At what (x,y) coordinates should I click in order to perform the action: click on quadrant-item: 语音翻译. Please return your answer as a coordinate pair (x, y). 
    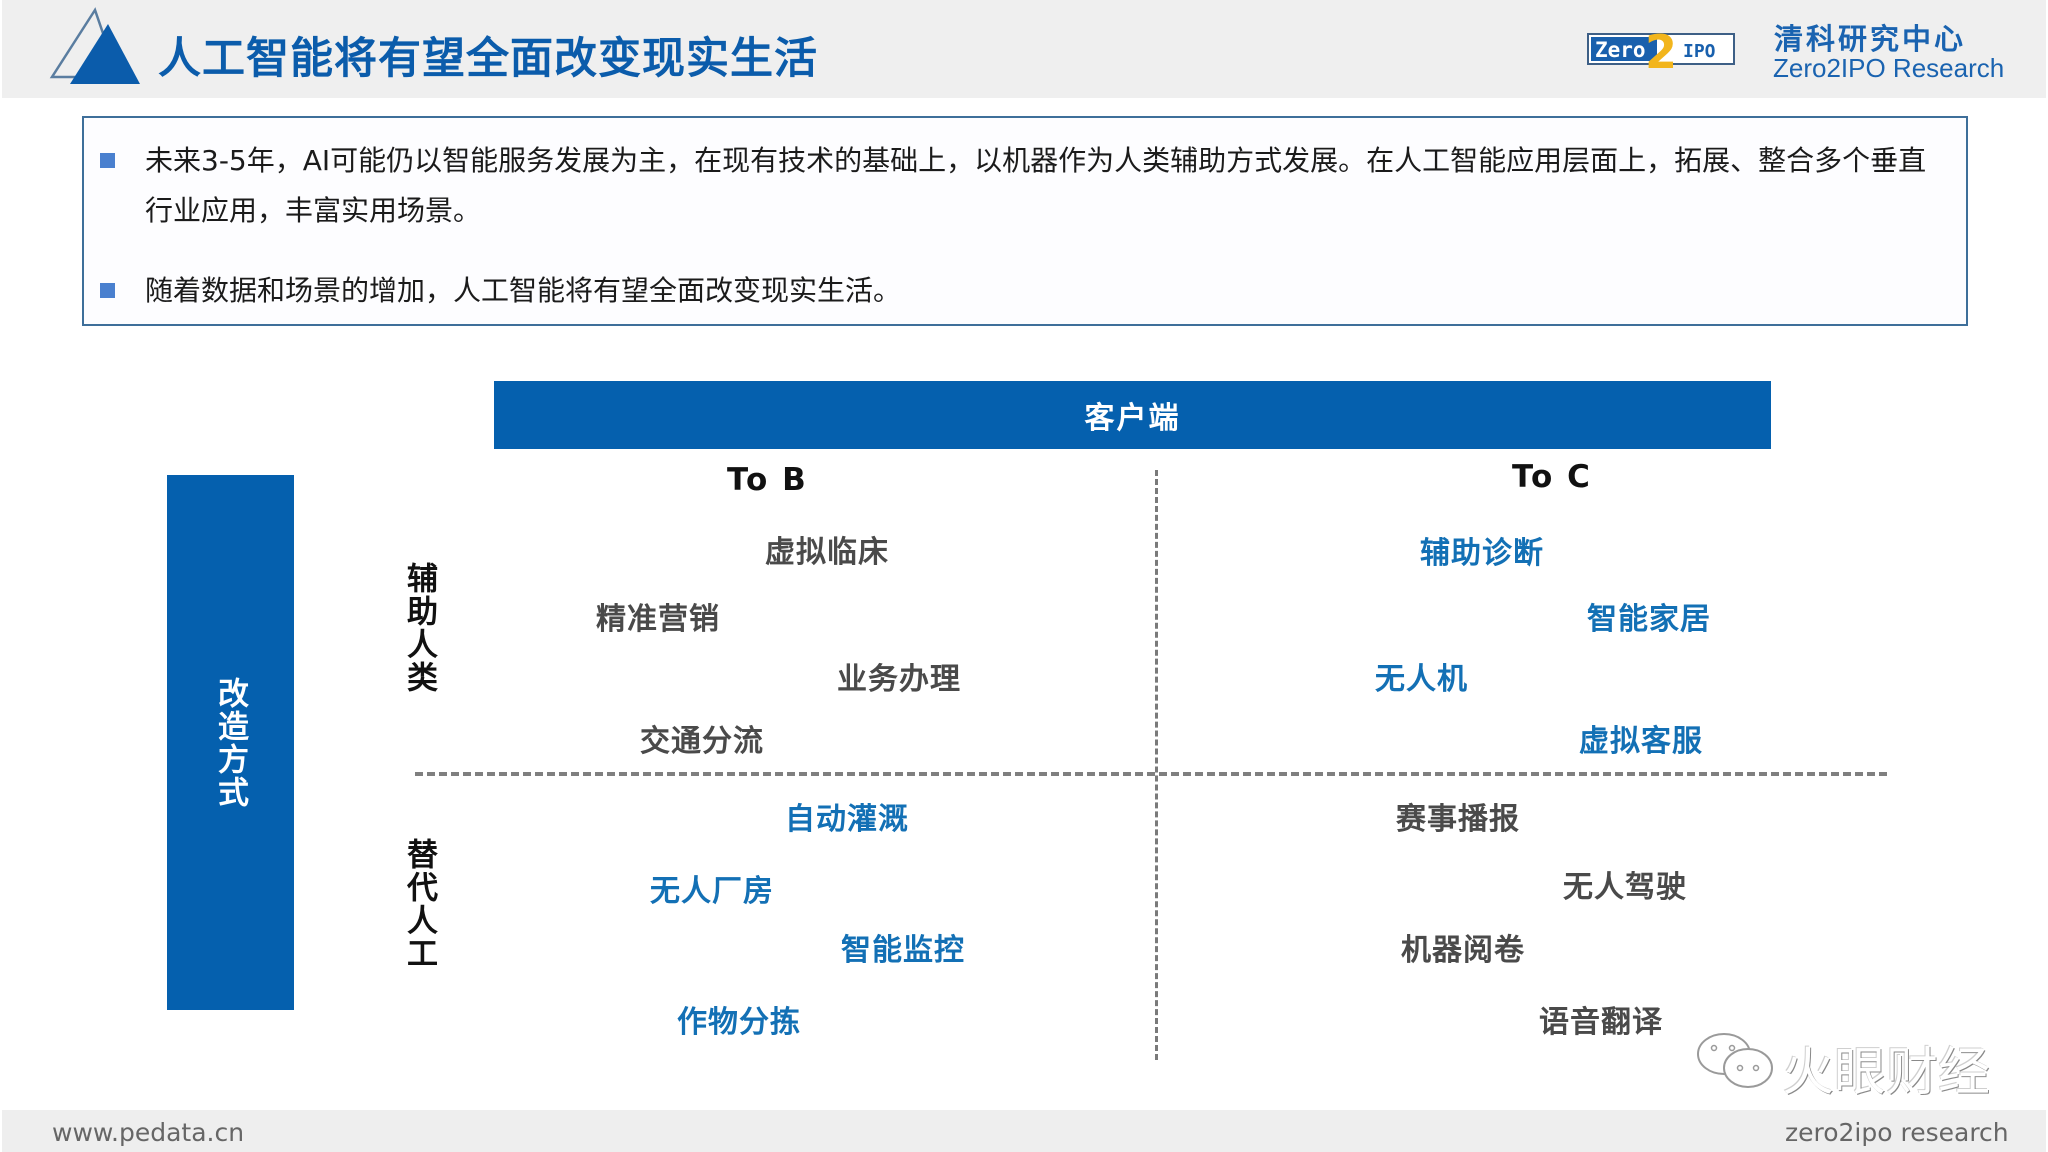
    Looking at the image, I should click on (1601, 1022).